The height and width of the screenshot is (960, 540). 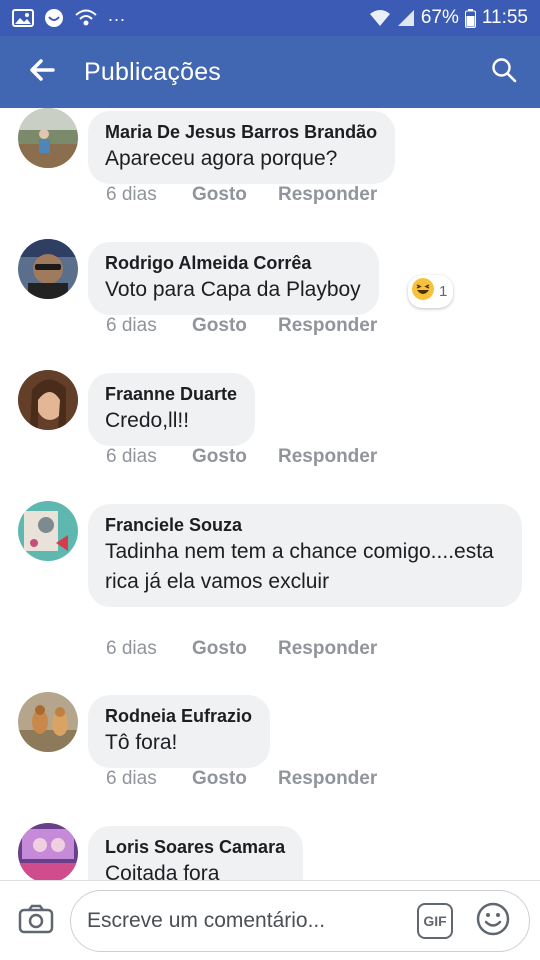 I want to click on comment-bubble: Rodneia Eufrazio Tô fora!, so click(x=179, y=731).